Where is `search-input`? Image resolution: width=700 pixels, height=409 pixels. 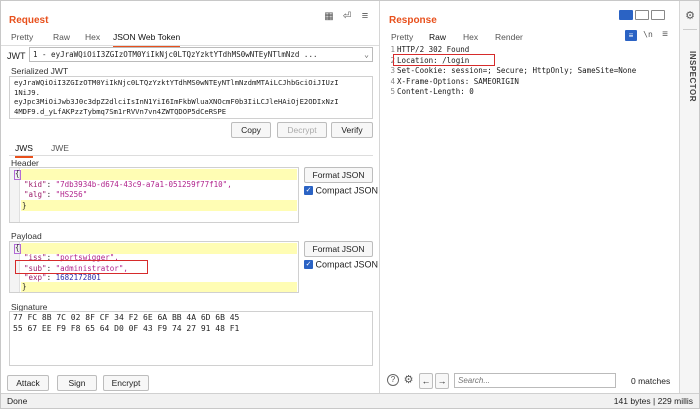
search-input is located at coordinates (535, 380).